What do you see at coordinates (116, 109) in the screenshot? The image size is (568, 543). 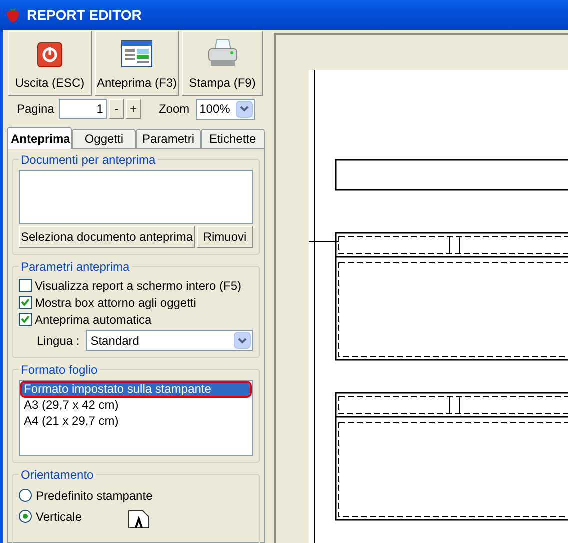 I see `decrement-button: -` at bounding box center [116, 109].